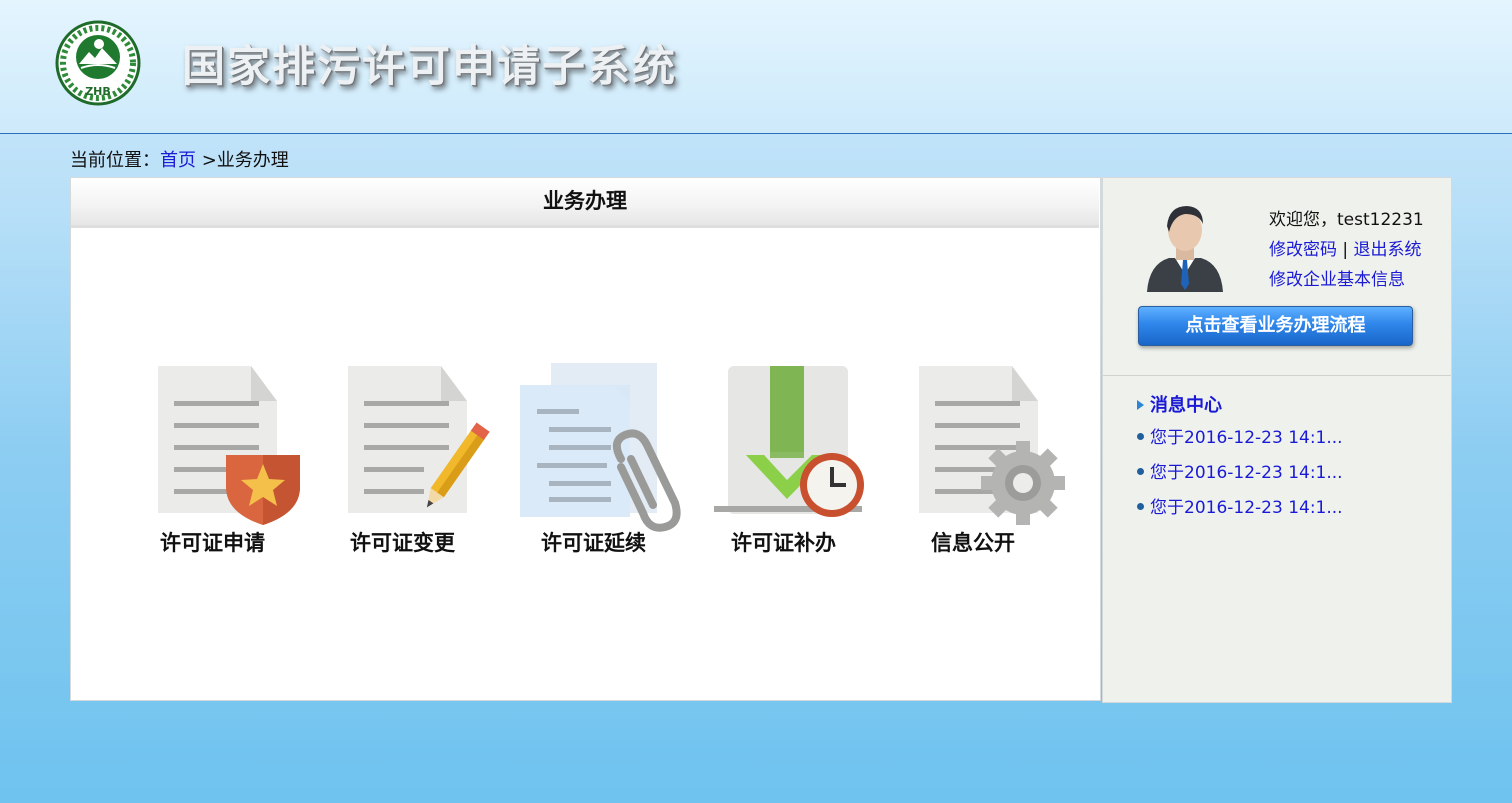  I want to click on tile-license-reissue: 许可证补办, so click(797, 463).